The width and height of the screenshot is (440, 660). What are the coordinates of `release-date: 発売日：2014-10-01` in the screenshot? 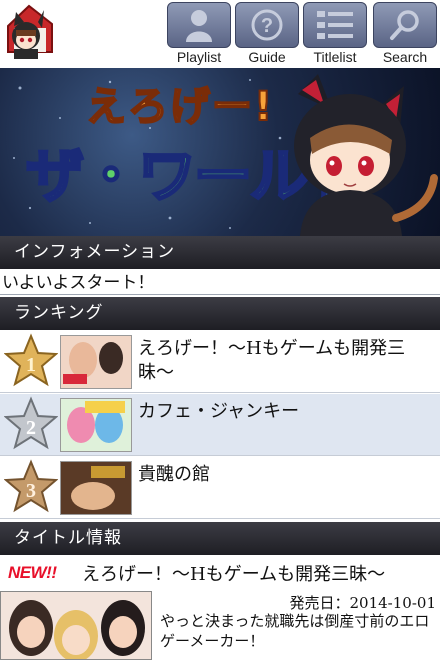 It's located at (363, 603).